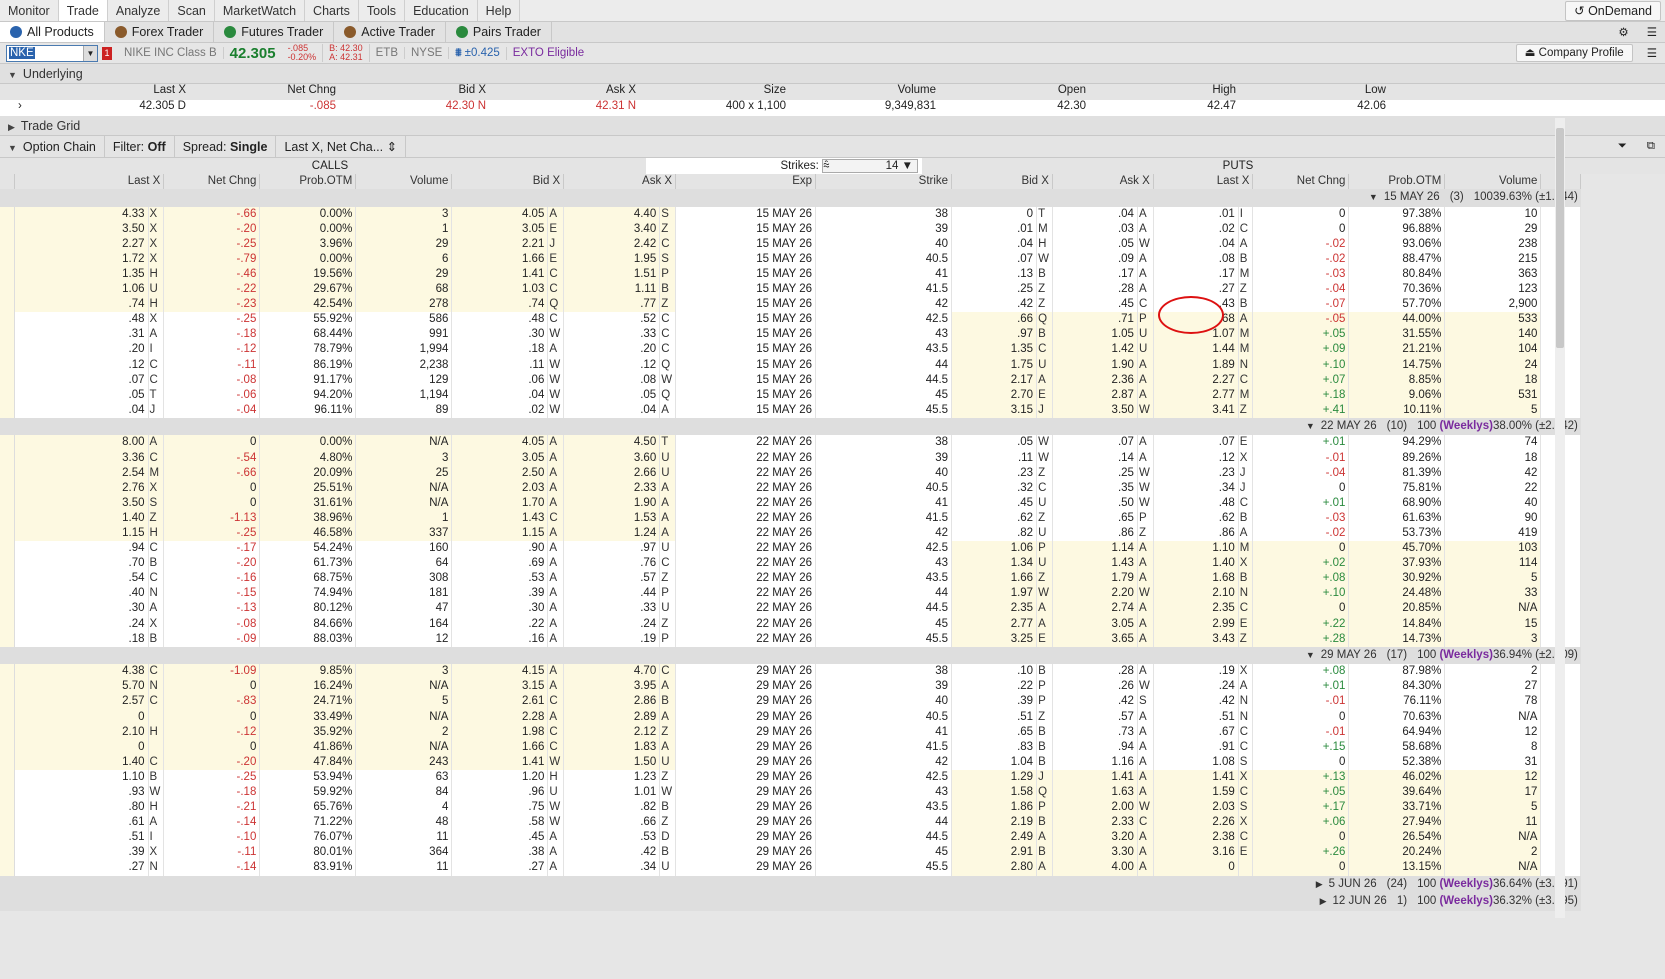  I want to click on menu-tab-education: Education, so click(441, 10).